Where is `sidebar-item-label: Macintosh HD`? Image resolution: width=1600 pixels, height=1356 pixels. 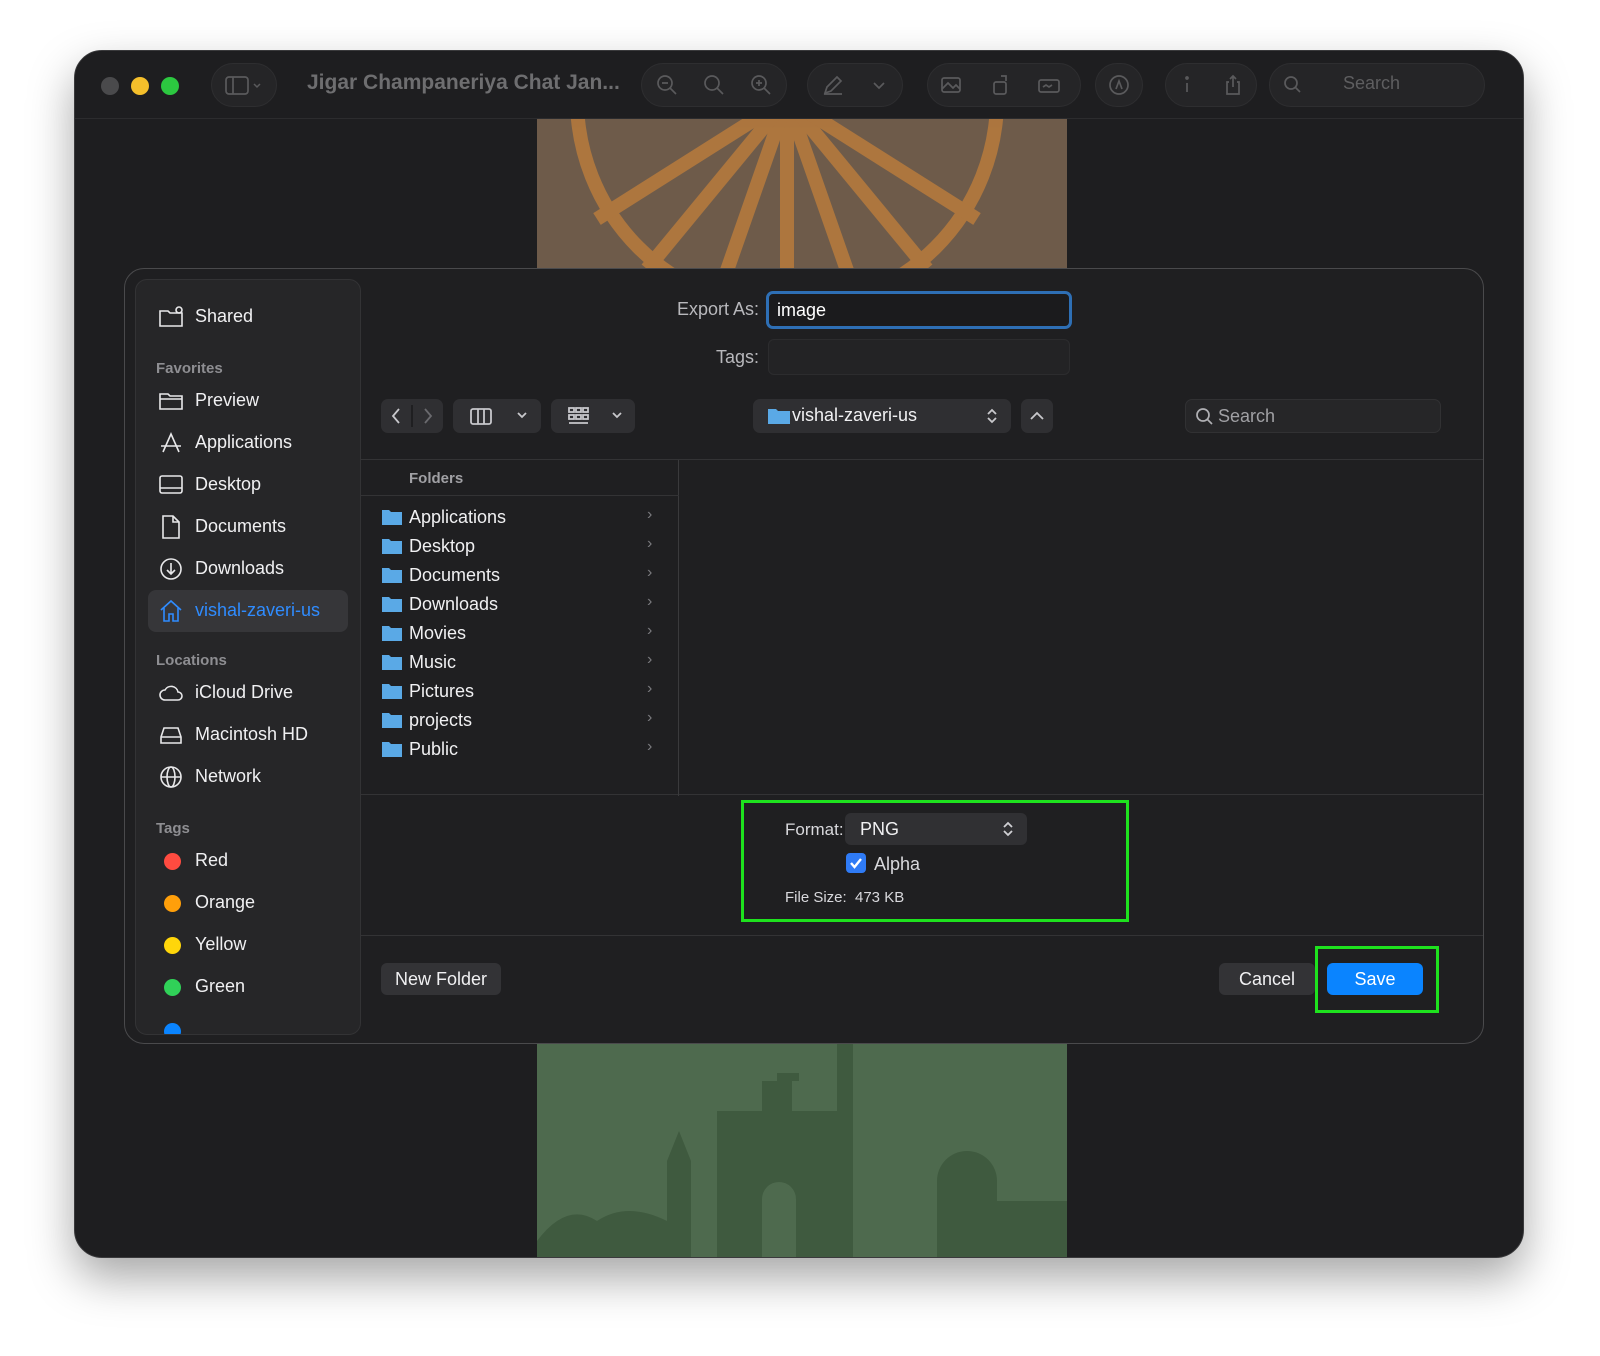
sidebar-item-label: Macintosh HD is located at coordinates (252, 734).